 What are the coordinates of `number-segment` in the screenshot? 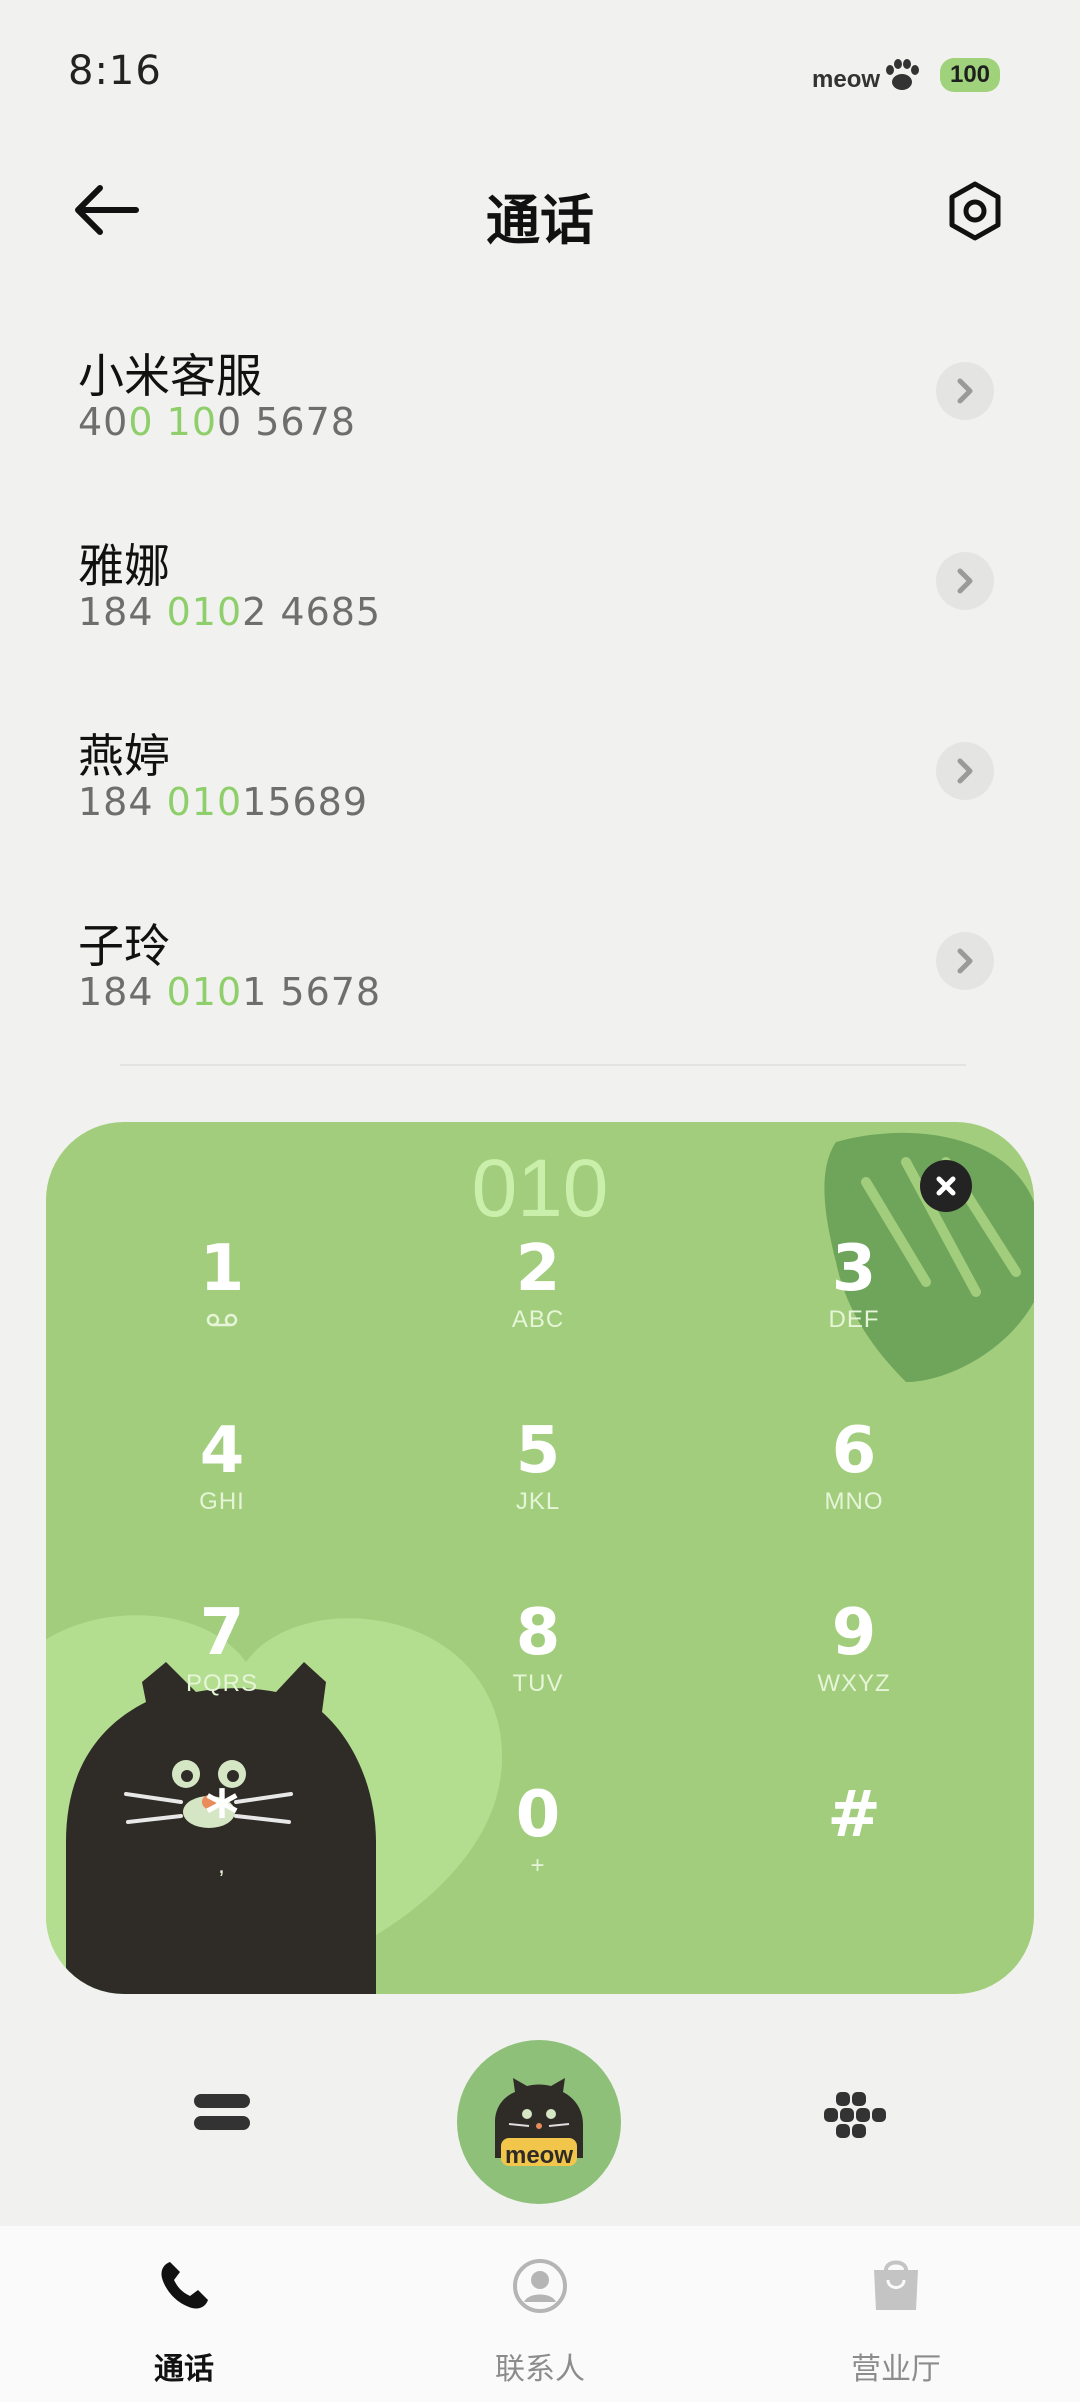 It's located at (160, 422).